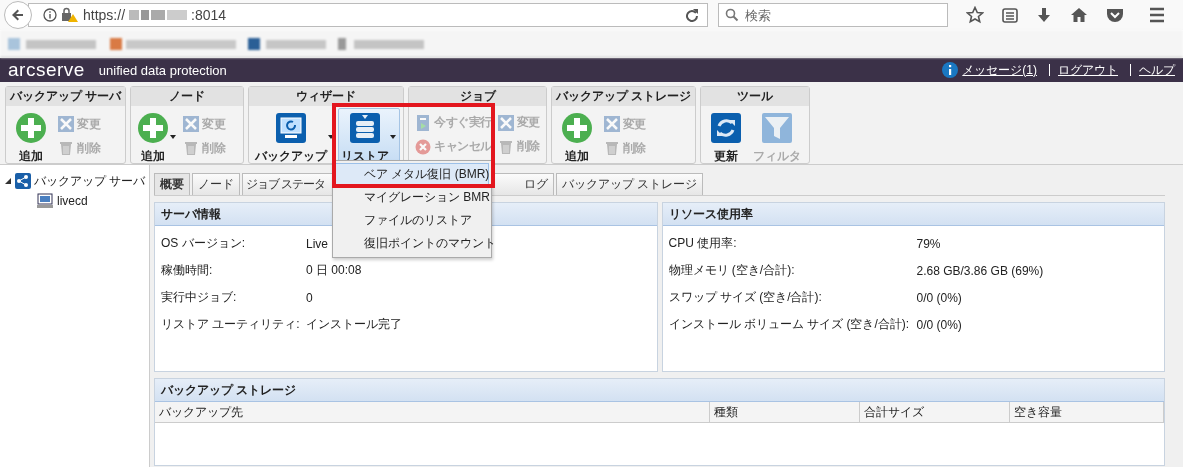  What do you see at coordinates (785, 412) in the screenshot?
I see `column-header: 種類` at bounding box center [785, 412].